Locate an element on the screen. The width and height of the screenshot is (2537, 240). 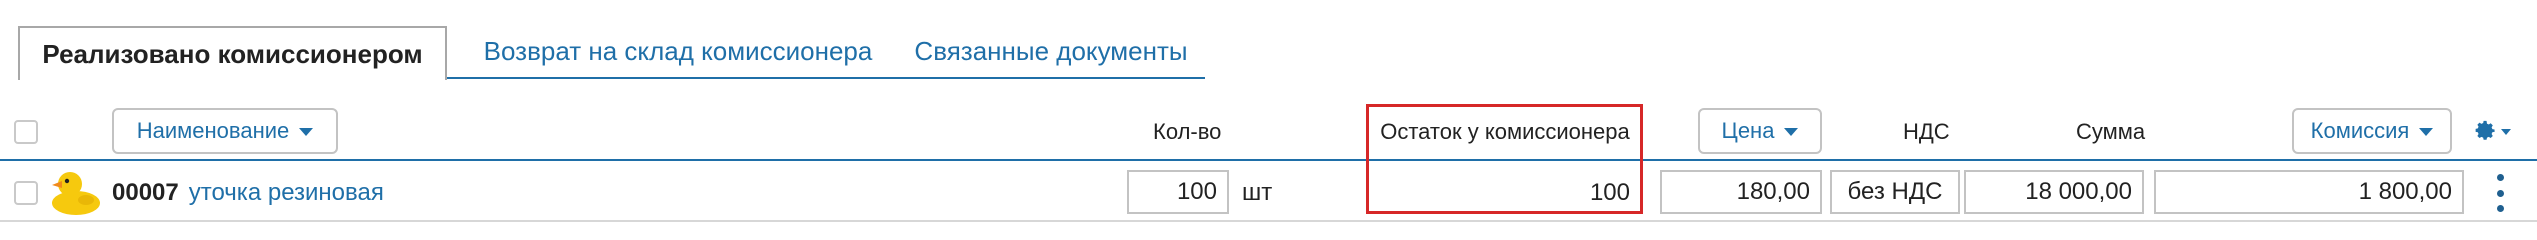
tab-sold-by-commissioner: Реализовано комиссионером is located at coordinates (232, 53).